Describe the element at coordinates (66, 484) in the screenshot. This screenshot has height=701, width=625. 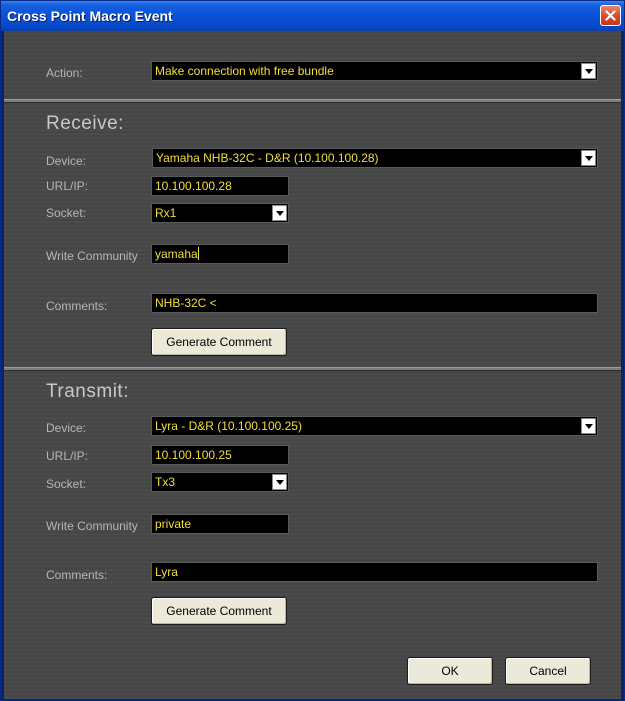
I see `transmit-socket-label: Socket:` at that location.